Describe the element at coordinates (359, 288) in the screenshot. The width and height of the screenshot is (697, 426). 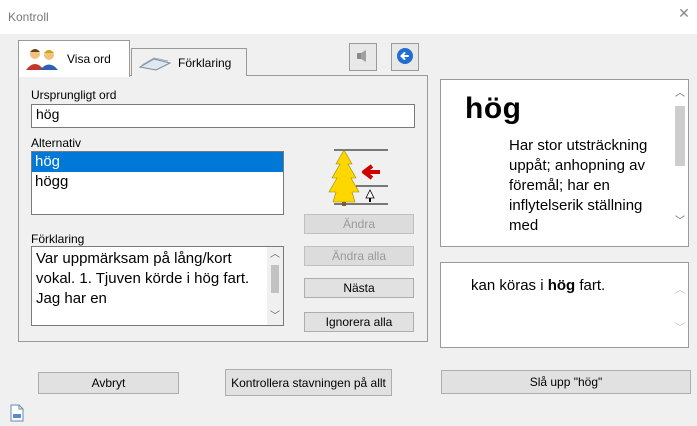
I see `next-button: Nästa` at that location.